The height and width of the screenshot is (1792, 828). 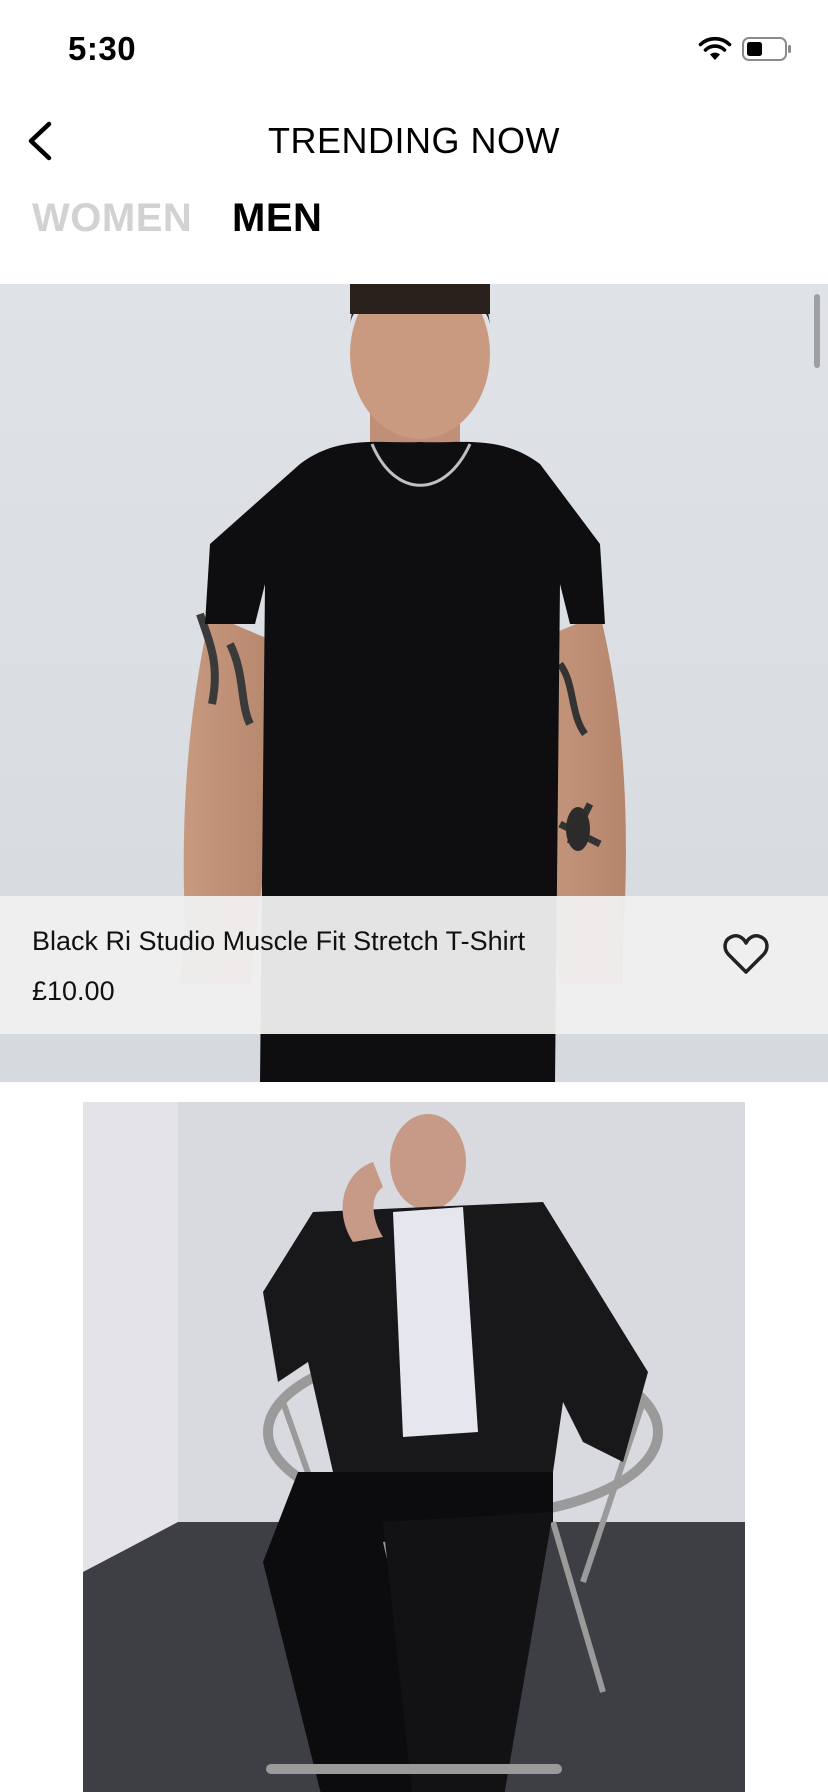 What do you see at coordinates (112, 218) in the screenshot?
I see `tab-women: WOMEN` at bounding box center [112, 218].